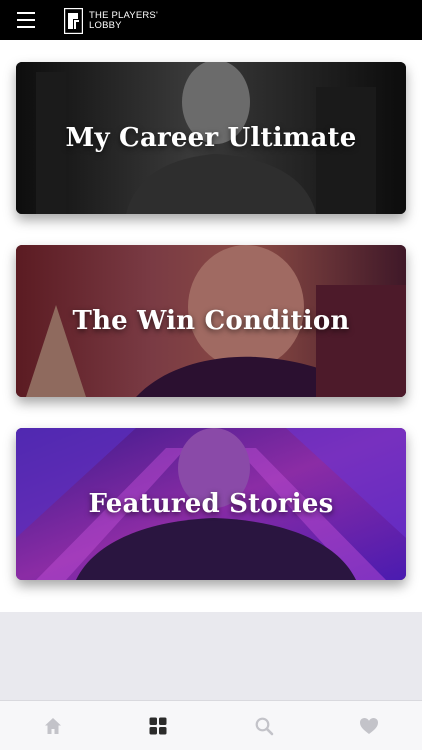  What do you see at coordinates (26, 20) in the screenshot?
I see `hamburger-icon` at bounding box center [26, 20].